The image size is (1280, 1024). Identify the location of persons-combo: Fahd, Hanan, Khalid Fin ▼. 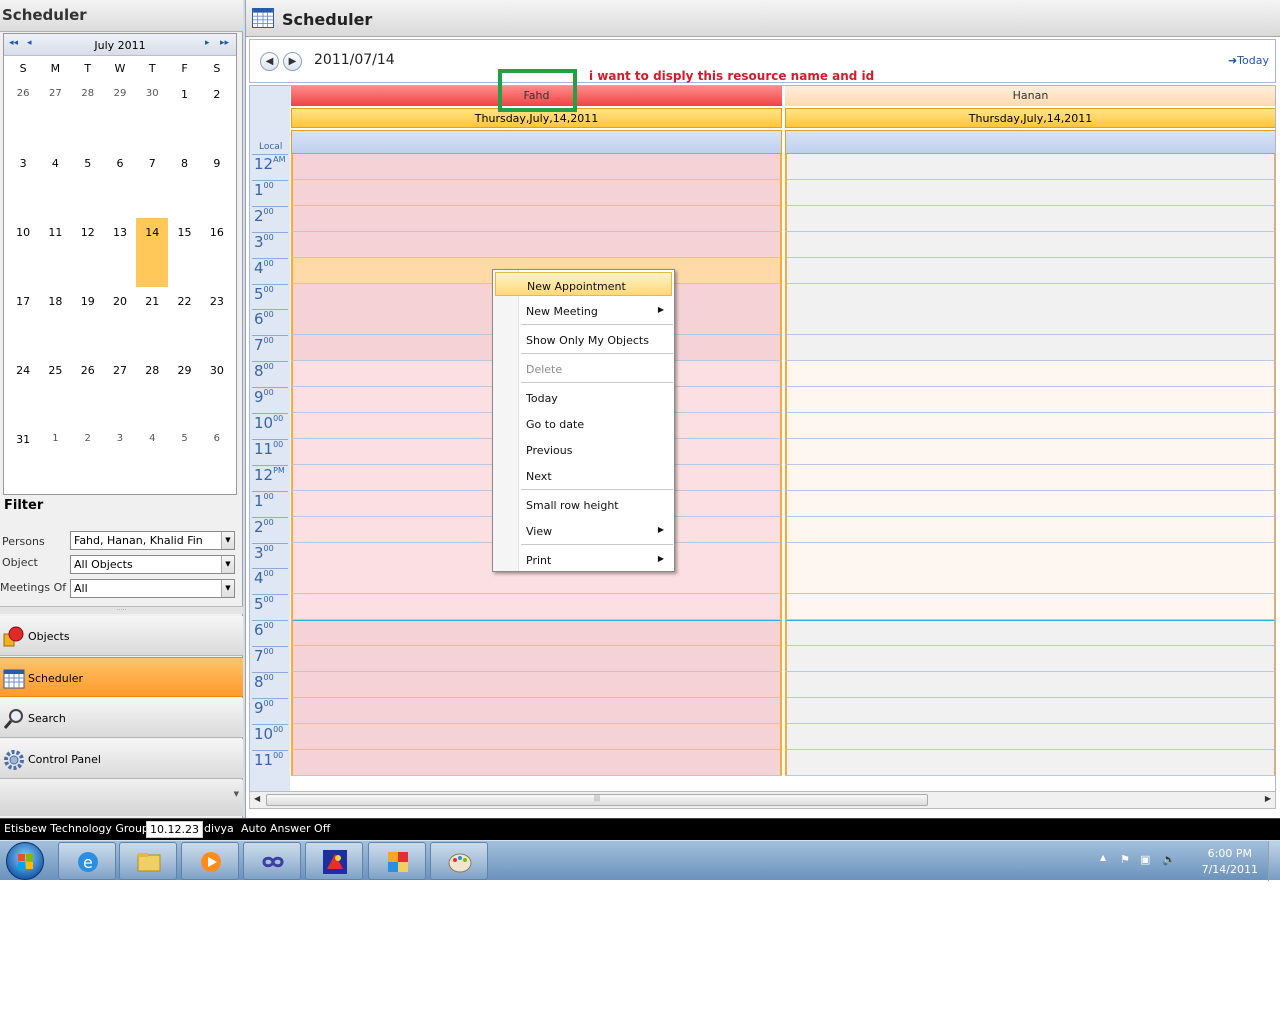
(152, 540).